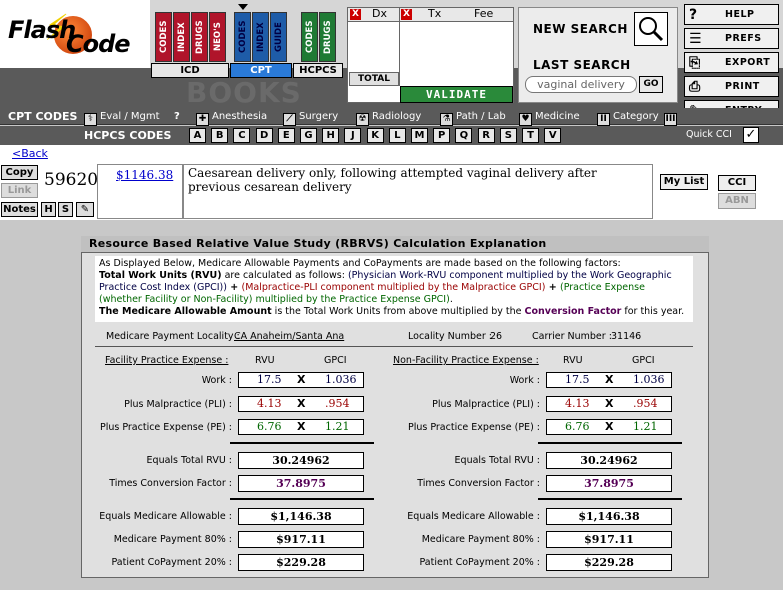 This screenshot has width=783, height=590. Describe the element at coordinates (269, 379) in the screenshot. I see `facility-work-rvu: 17.5` at that location.